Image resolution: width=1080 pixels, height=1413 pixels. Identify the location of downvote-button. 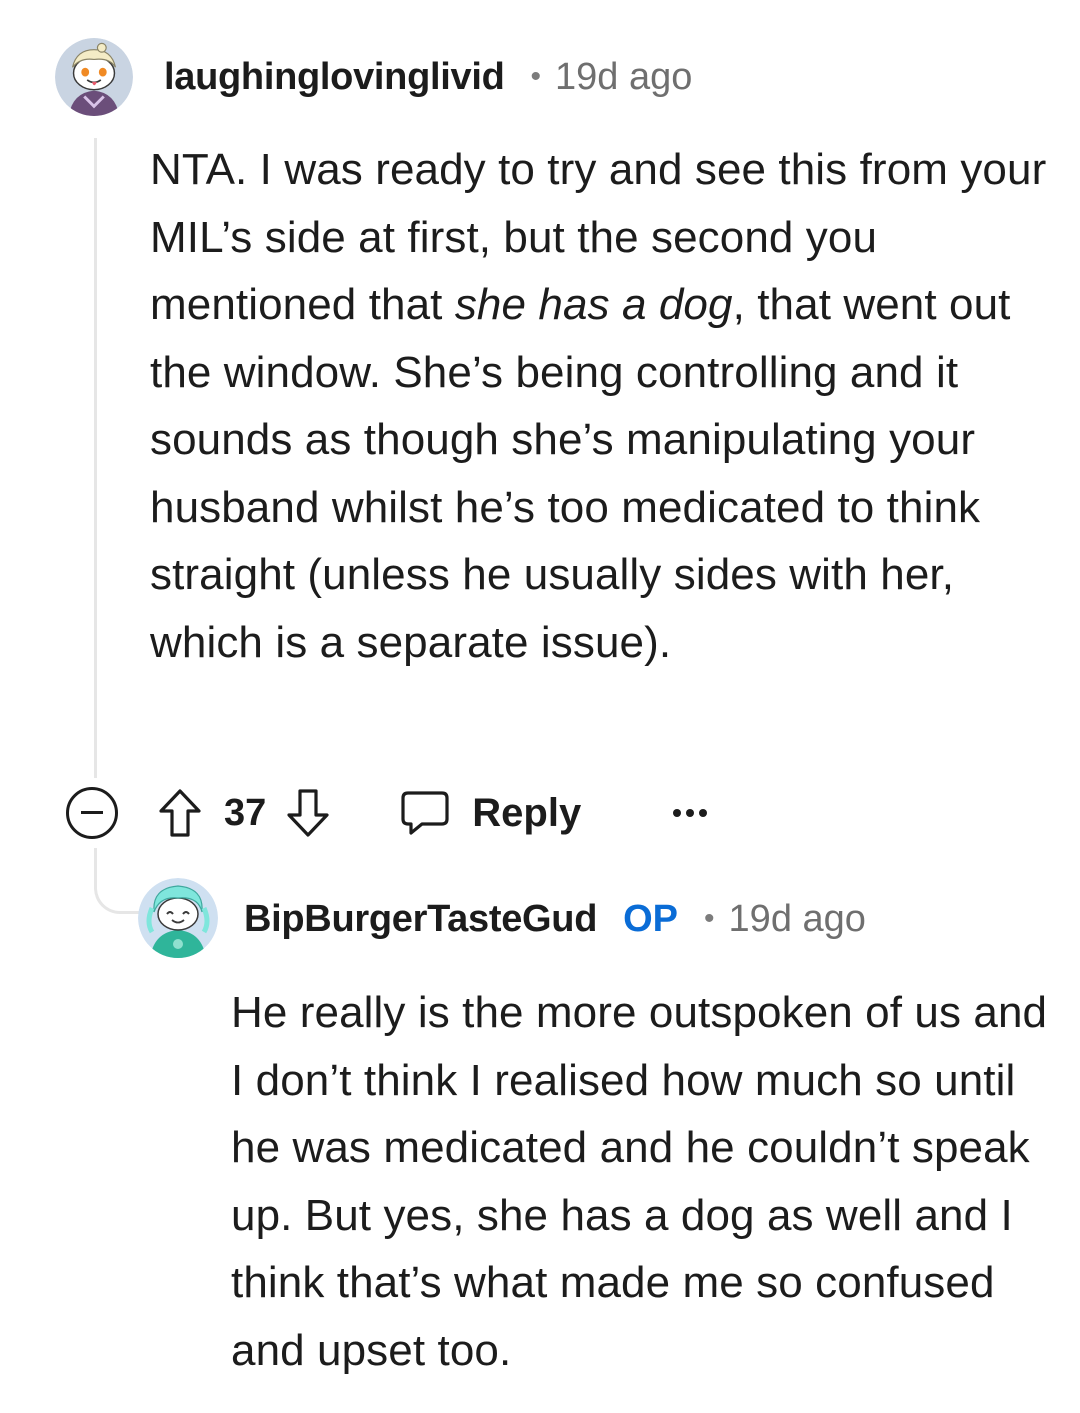
(308, 813).